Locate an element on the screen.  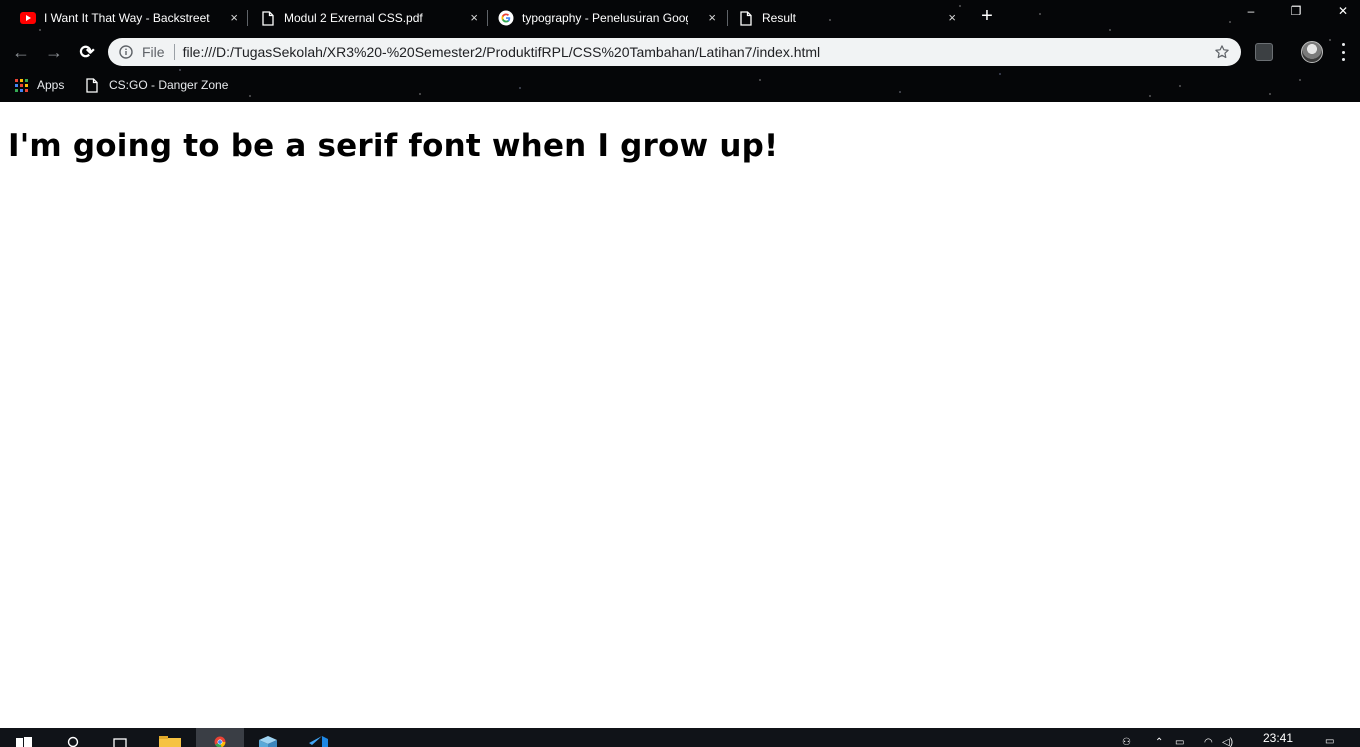
reload-button: ⟳ is located at coordinates (87, 52).